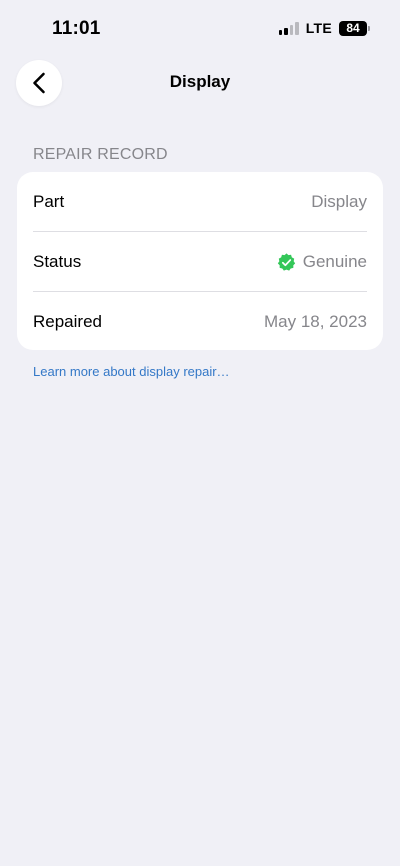 This screenshot has width=400, height=866. I want to click on row-label-status: Status, so click(57, 261).